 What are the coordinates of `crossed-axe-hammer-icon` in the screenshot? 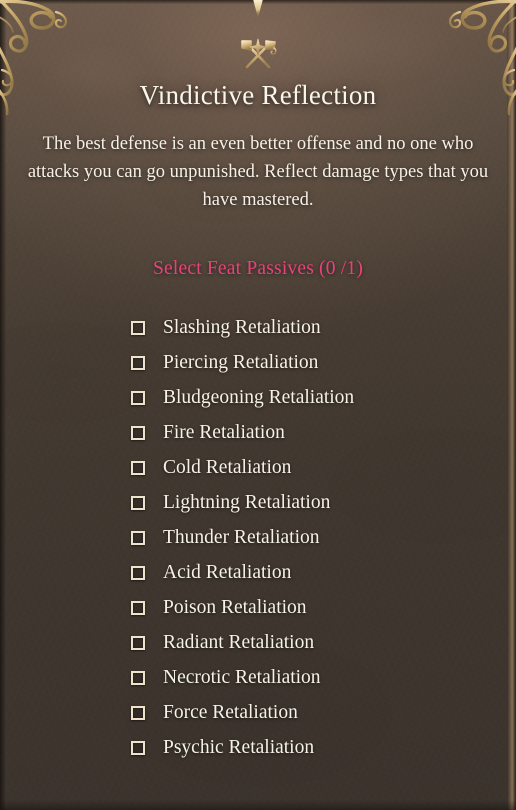 It's located at (259, 53).